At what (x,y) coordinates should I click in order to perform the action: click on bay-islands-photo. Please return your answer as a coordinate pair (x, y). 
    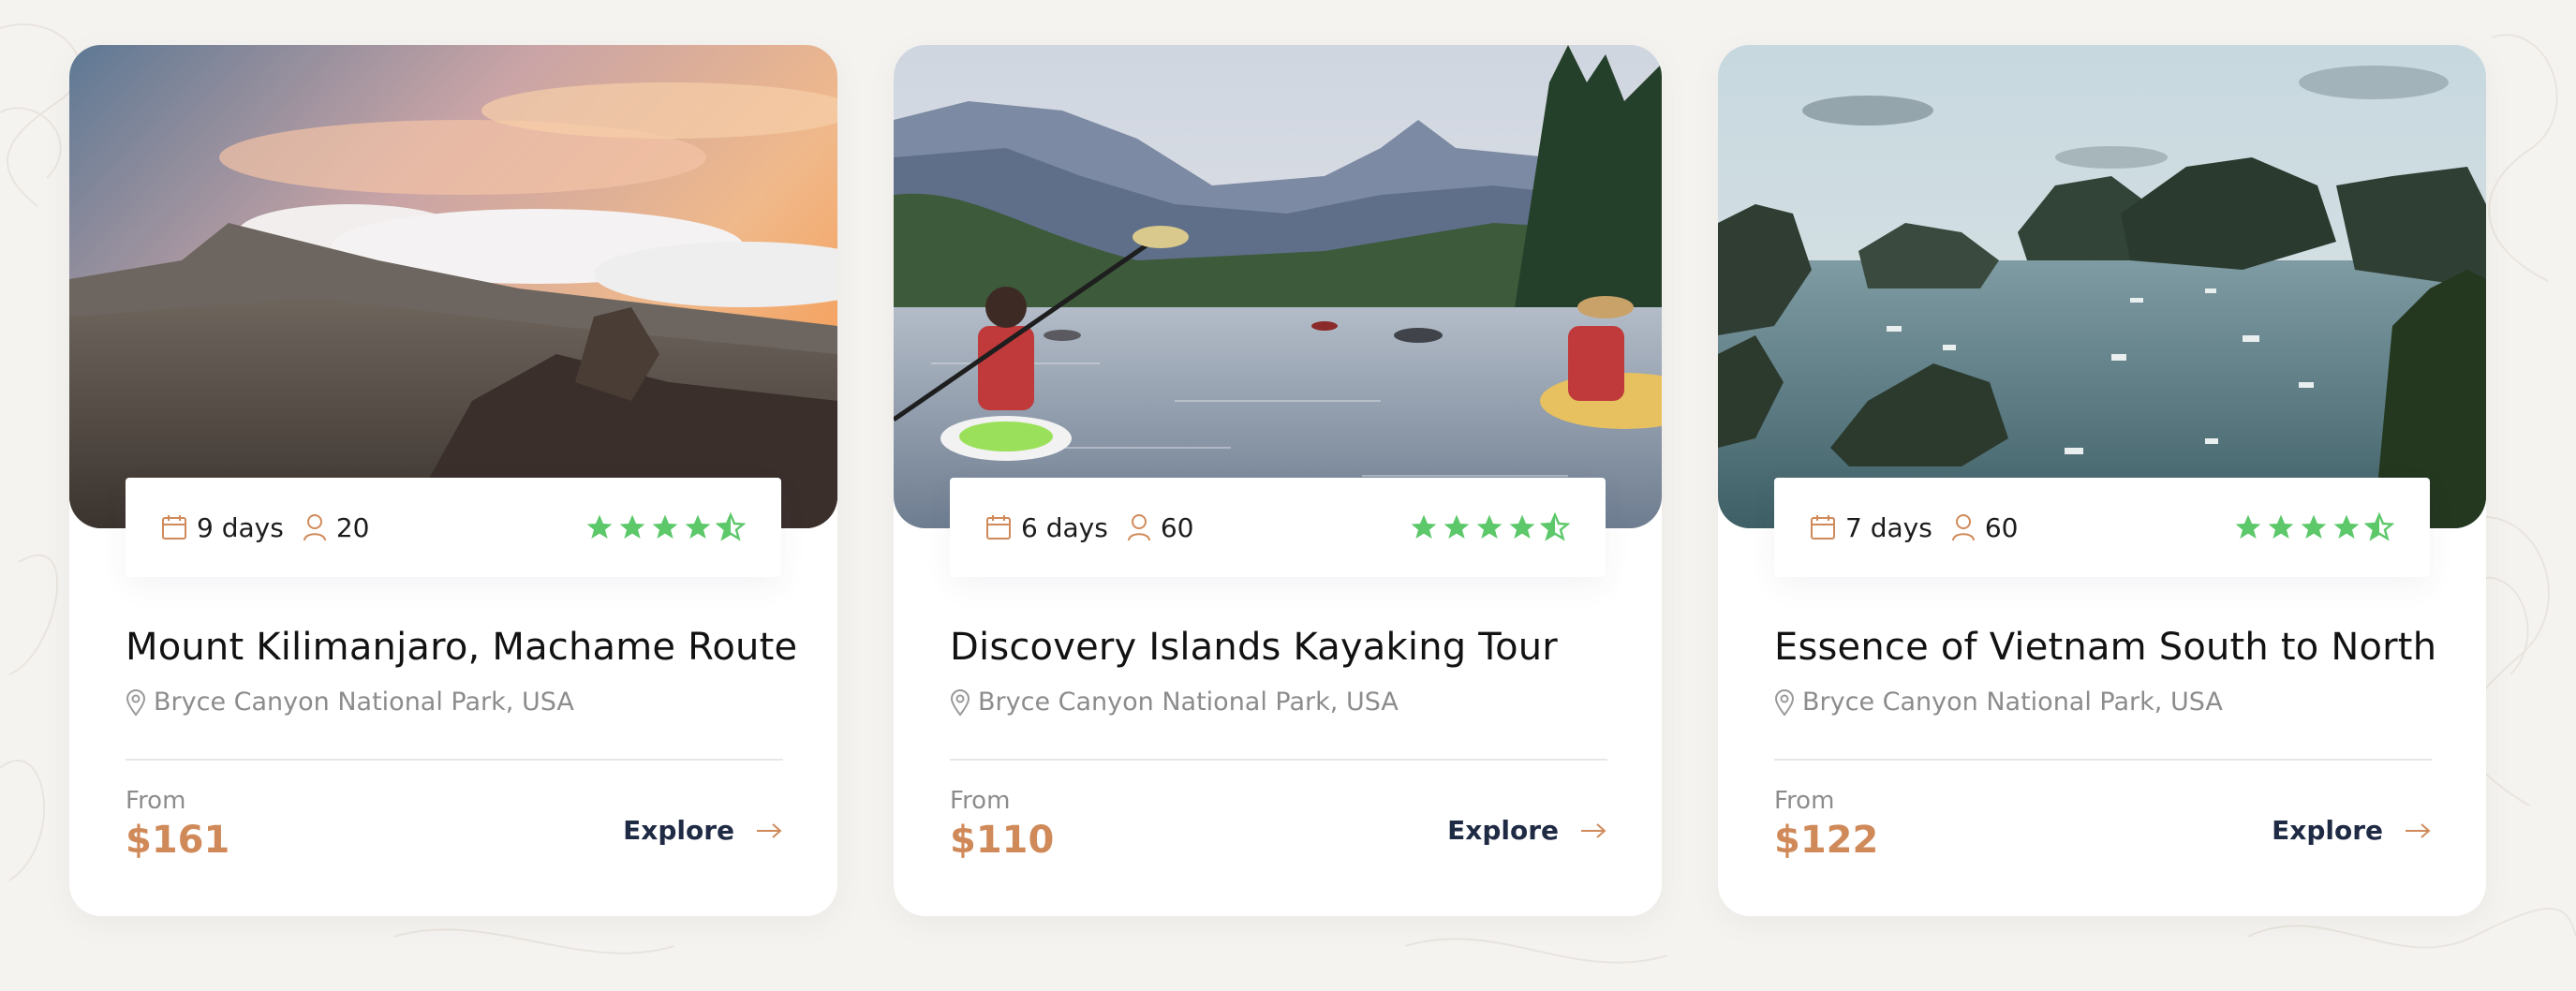
    Looking at the image, I should click on (2102, 286).